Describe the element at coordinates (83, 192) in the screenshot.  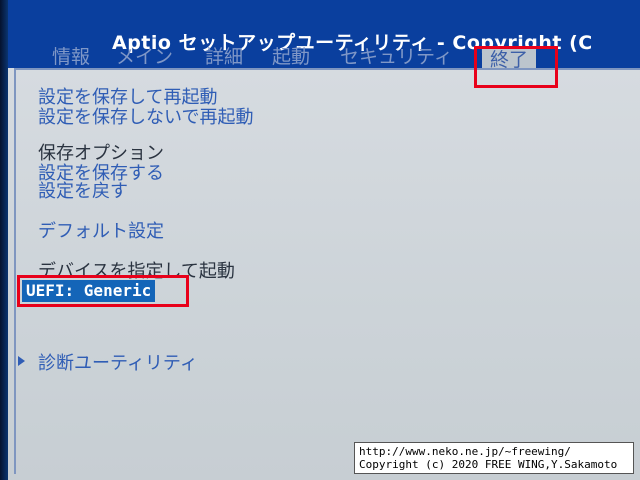
I see `restore-settings-item: 設定を戻す` at that location.